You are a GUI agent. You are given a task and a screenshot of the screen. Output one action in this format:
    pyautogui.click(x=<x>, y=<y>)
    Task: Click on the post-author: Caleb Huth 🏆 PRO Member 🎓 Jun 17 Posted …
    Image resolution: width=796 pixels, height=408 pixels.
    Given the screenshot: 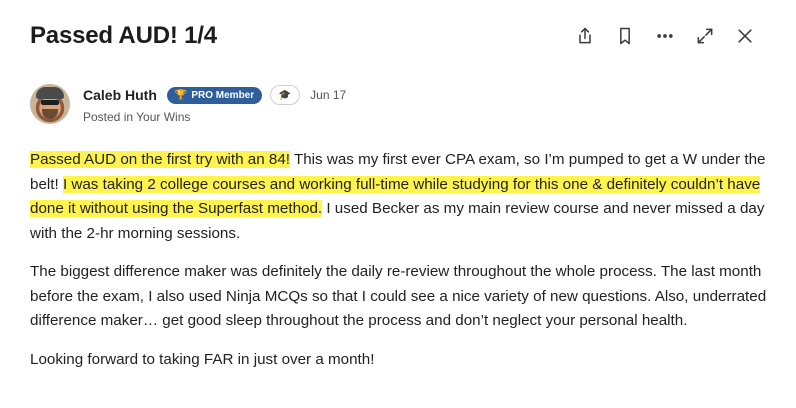 What is the action you would take?
    pyautogui.click(x=188, y=106)
    